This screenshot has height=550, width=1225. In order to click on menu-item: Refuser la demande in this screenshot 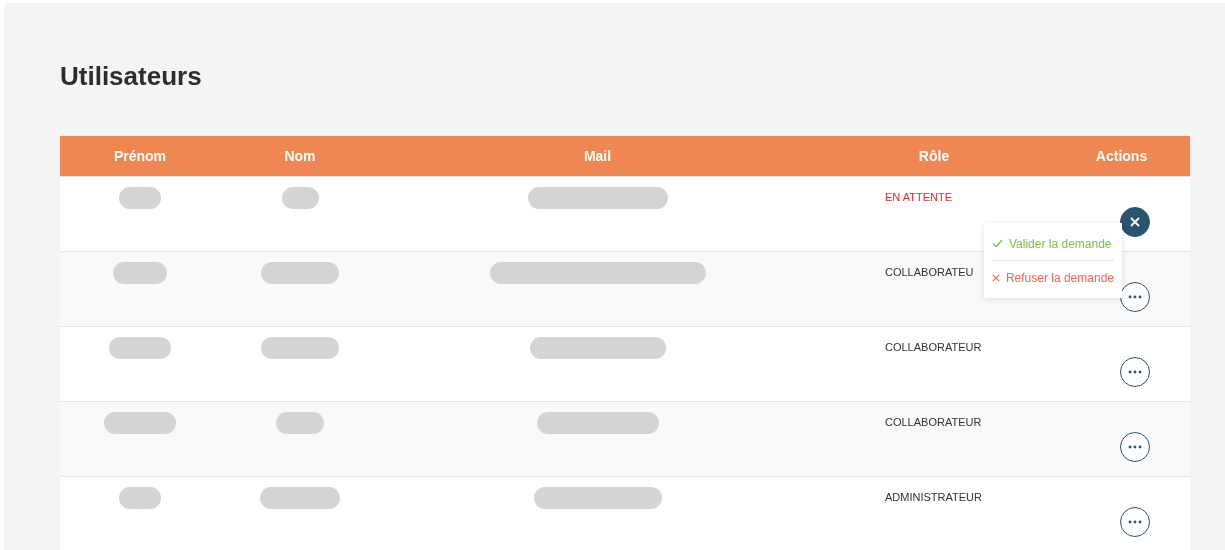, I will do `click(1053, 277)`.